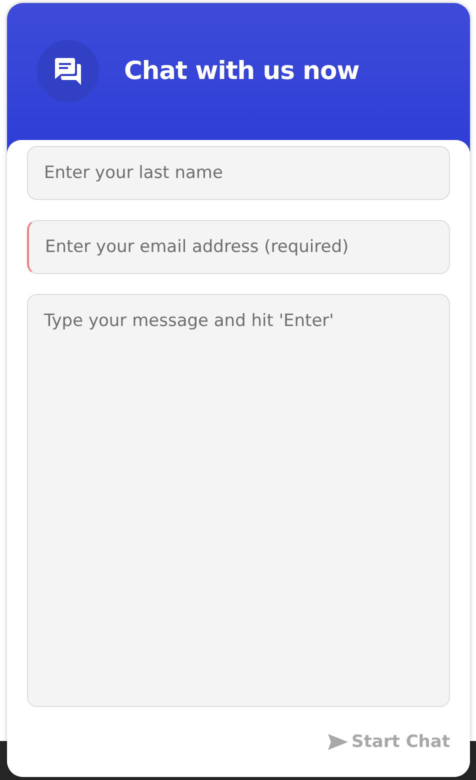  Describe the element at coordinates (338, 742) in the screenshot. I see `send-icon` at that location.